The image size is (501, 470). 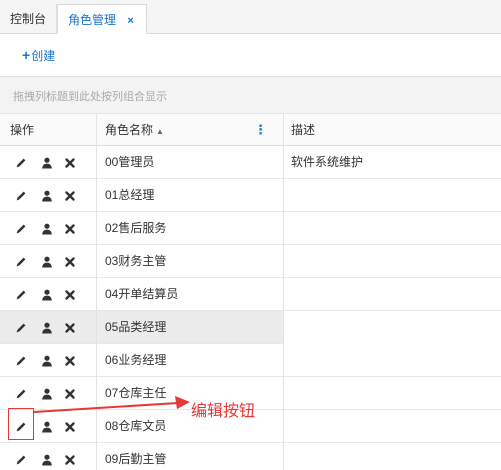 I want to click on table-row: 05品类经理, so click(x=250, y=327).